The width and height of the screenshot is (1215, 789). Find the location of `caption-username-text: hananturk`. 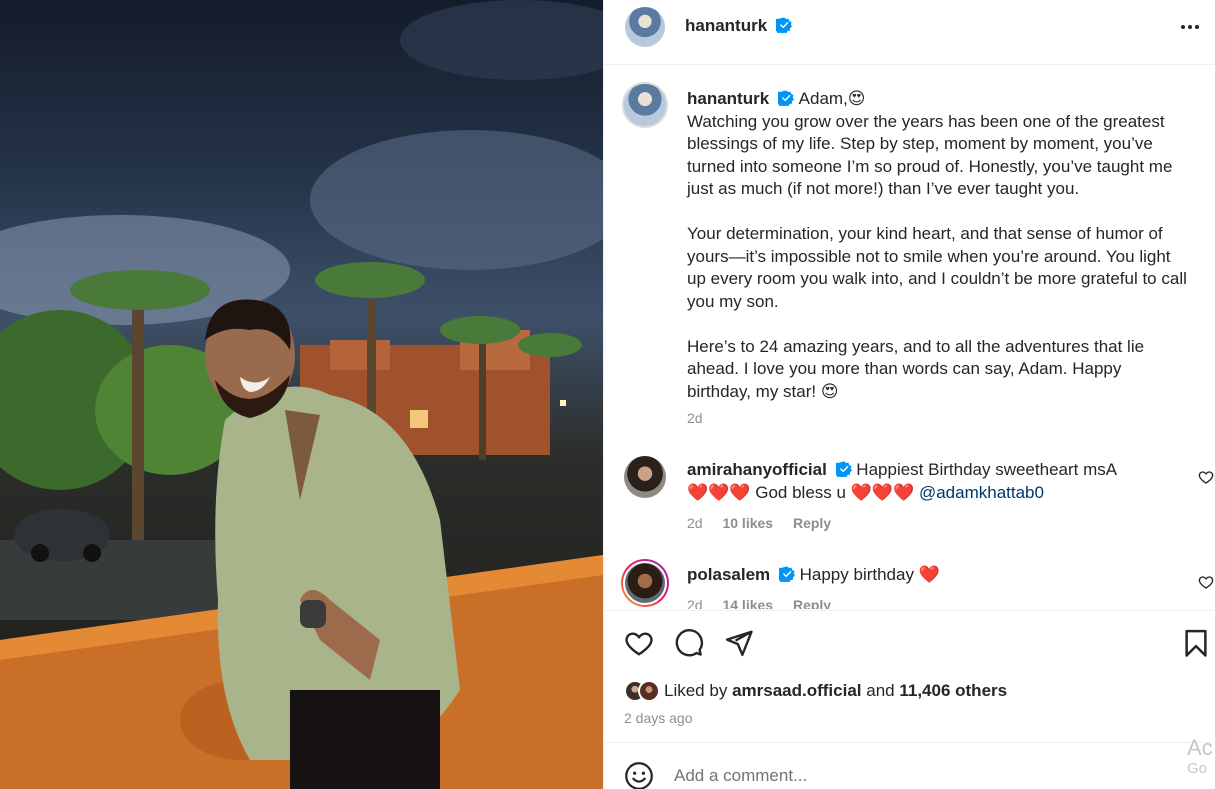

caption-username-text: hananturk is located at coordinates (728, 98).